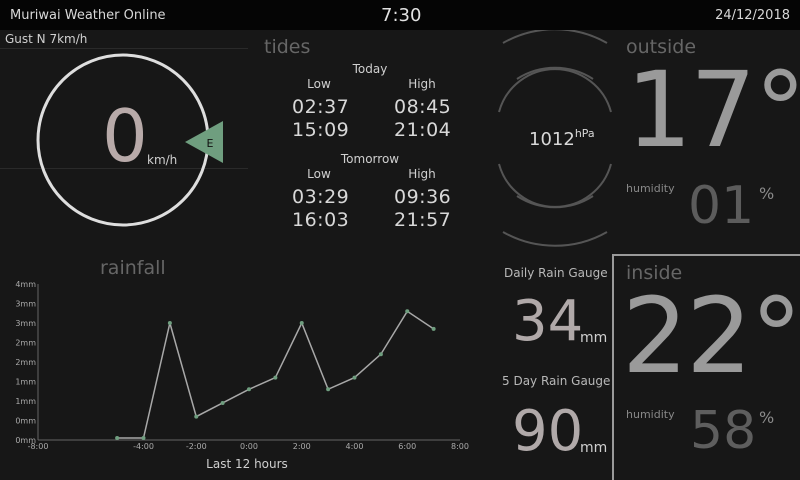 The width and height of the screenshot is (800, 480). I want to click on tides-today-label: Today, so click(370, 69).